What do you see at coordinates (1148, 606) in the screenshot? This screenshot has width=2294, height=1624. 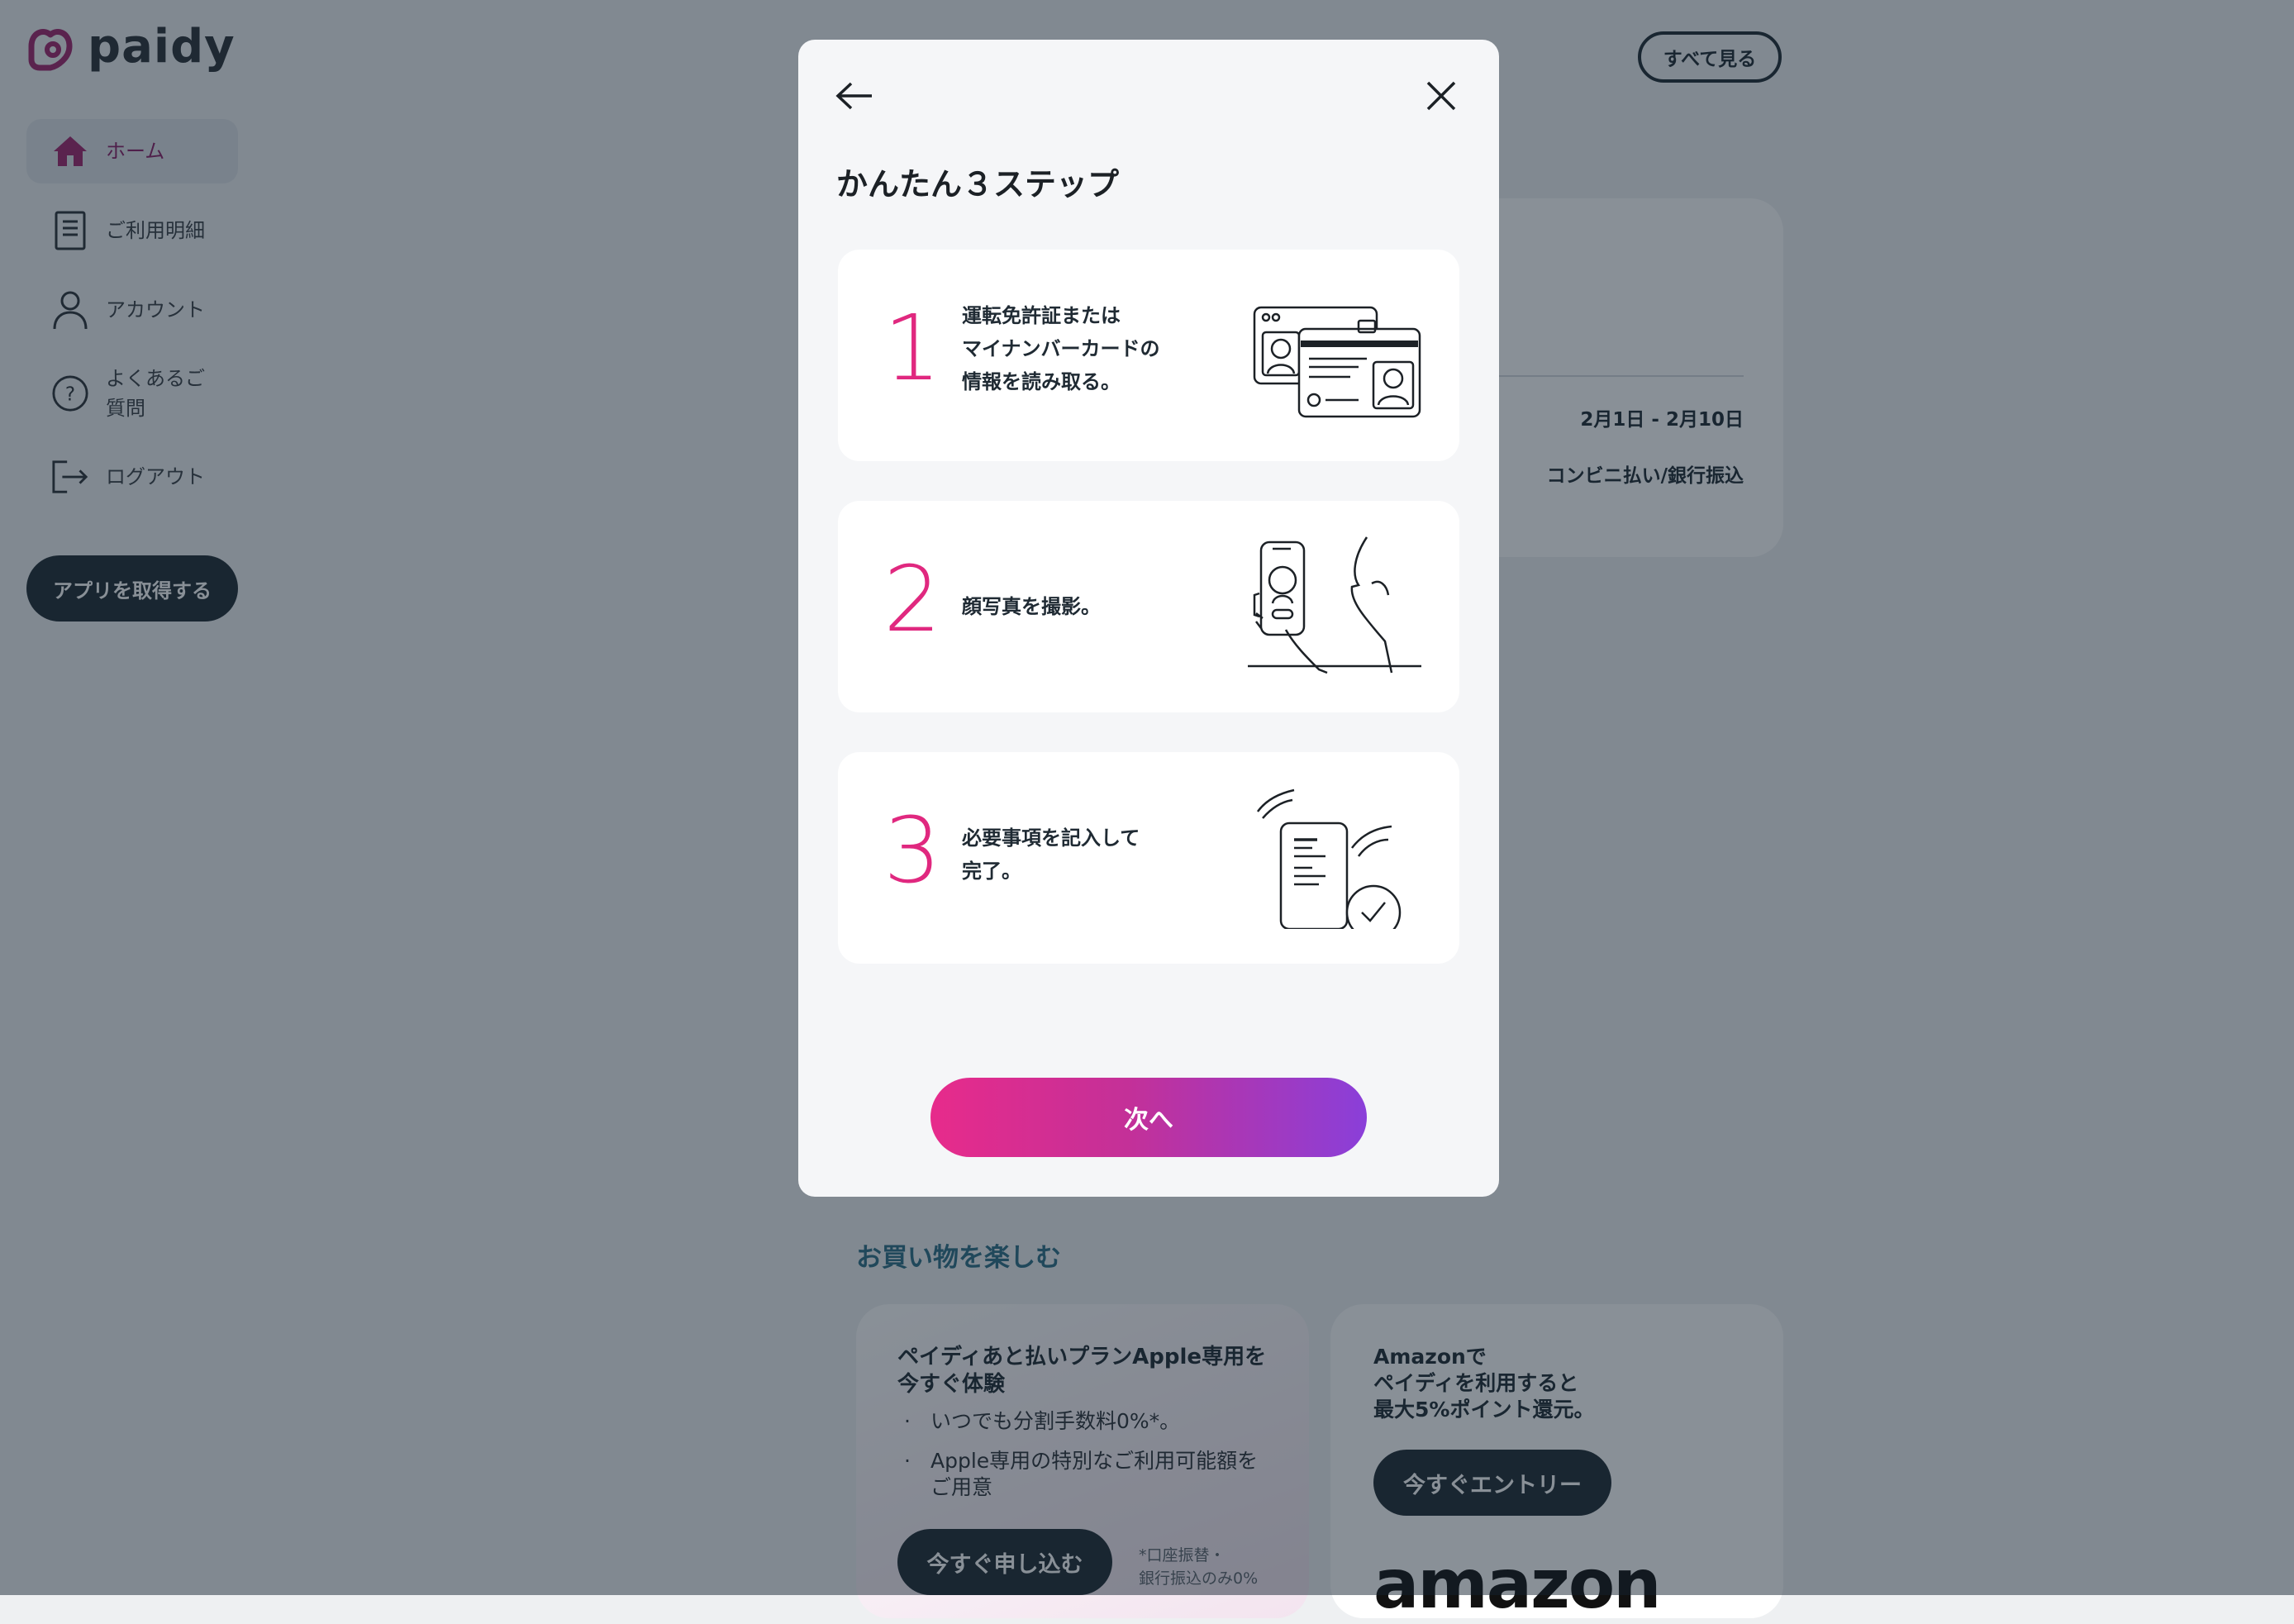 I see `step-card-2: 2 顔写真を撮影。` at bounding box center [1148, 606].